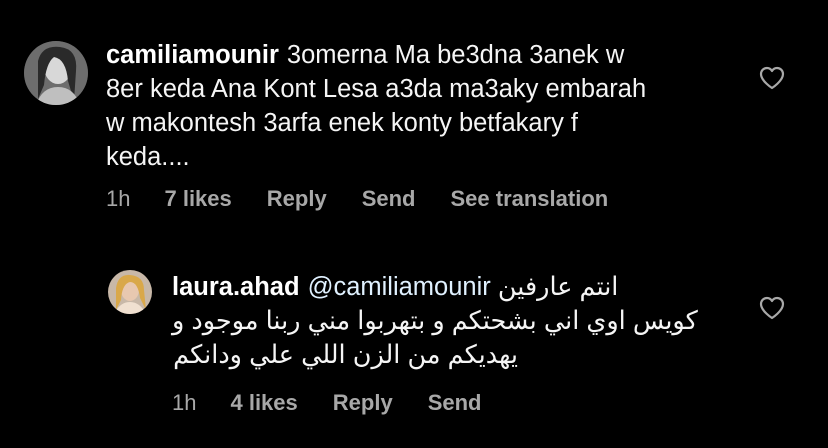 The height and width of the screenshot is (448, 828). I want to click on comment-text: 3omerna Ma be3dna 3anek w, so click(455, 55).